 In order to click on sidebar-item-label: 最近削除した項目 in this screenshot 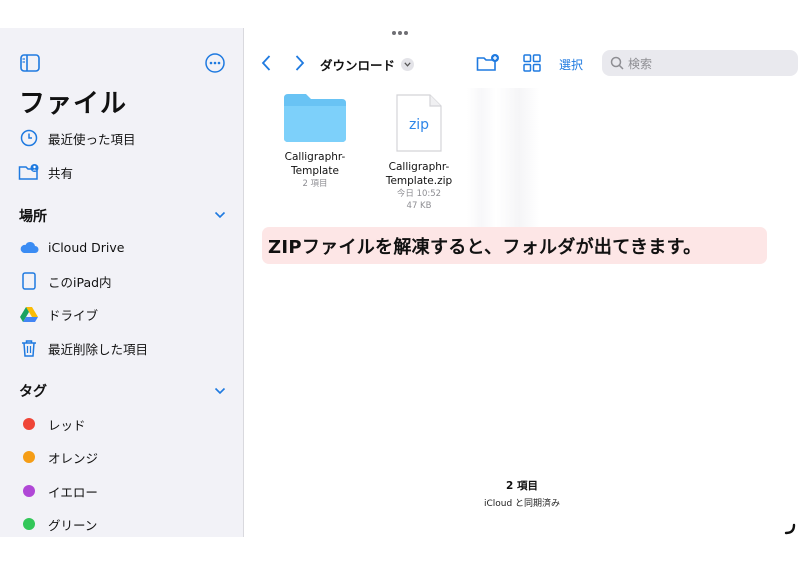, I will do `click(98, 349)`.